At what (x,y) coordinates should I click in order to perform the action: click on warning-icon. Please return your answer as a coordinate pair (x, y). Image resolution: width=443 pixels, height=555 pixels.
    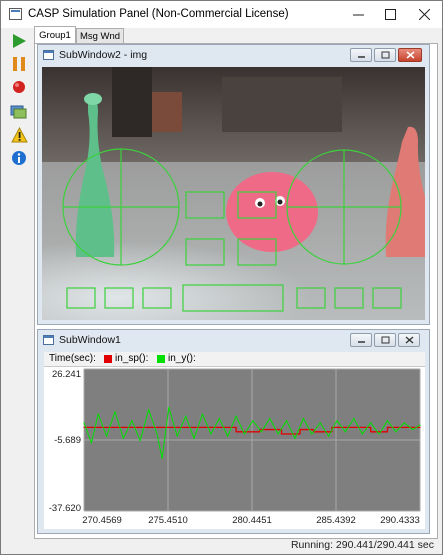
    Looking at the image, I should click on (19, 135).